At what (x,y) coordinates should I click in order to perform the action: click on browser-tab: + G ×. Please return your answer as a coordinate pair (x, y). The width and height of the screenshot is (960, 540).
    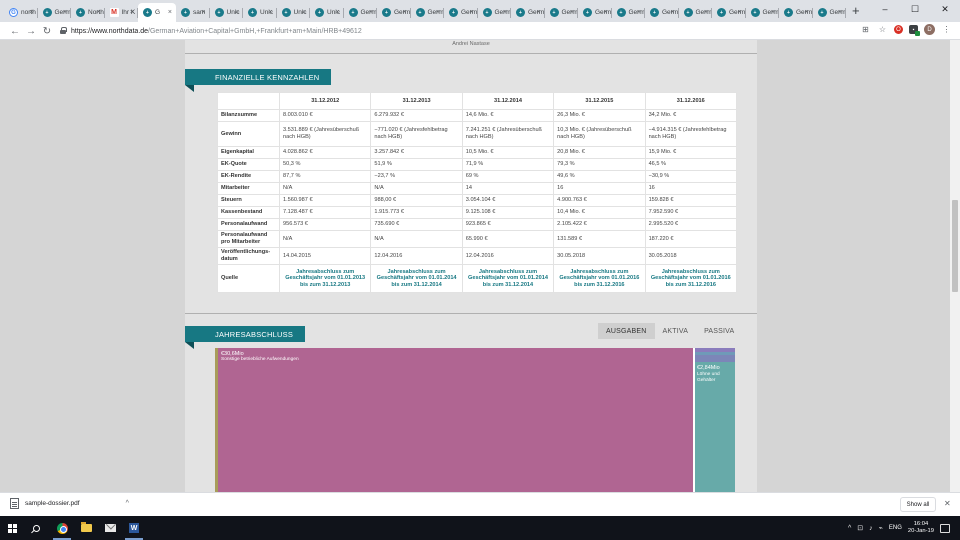
    Looking at the image, I should click on (157, 12).